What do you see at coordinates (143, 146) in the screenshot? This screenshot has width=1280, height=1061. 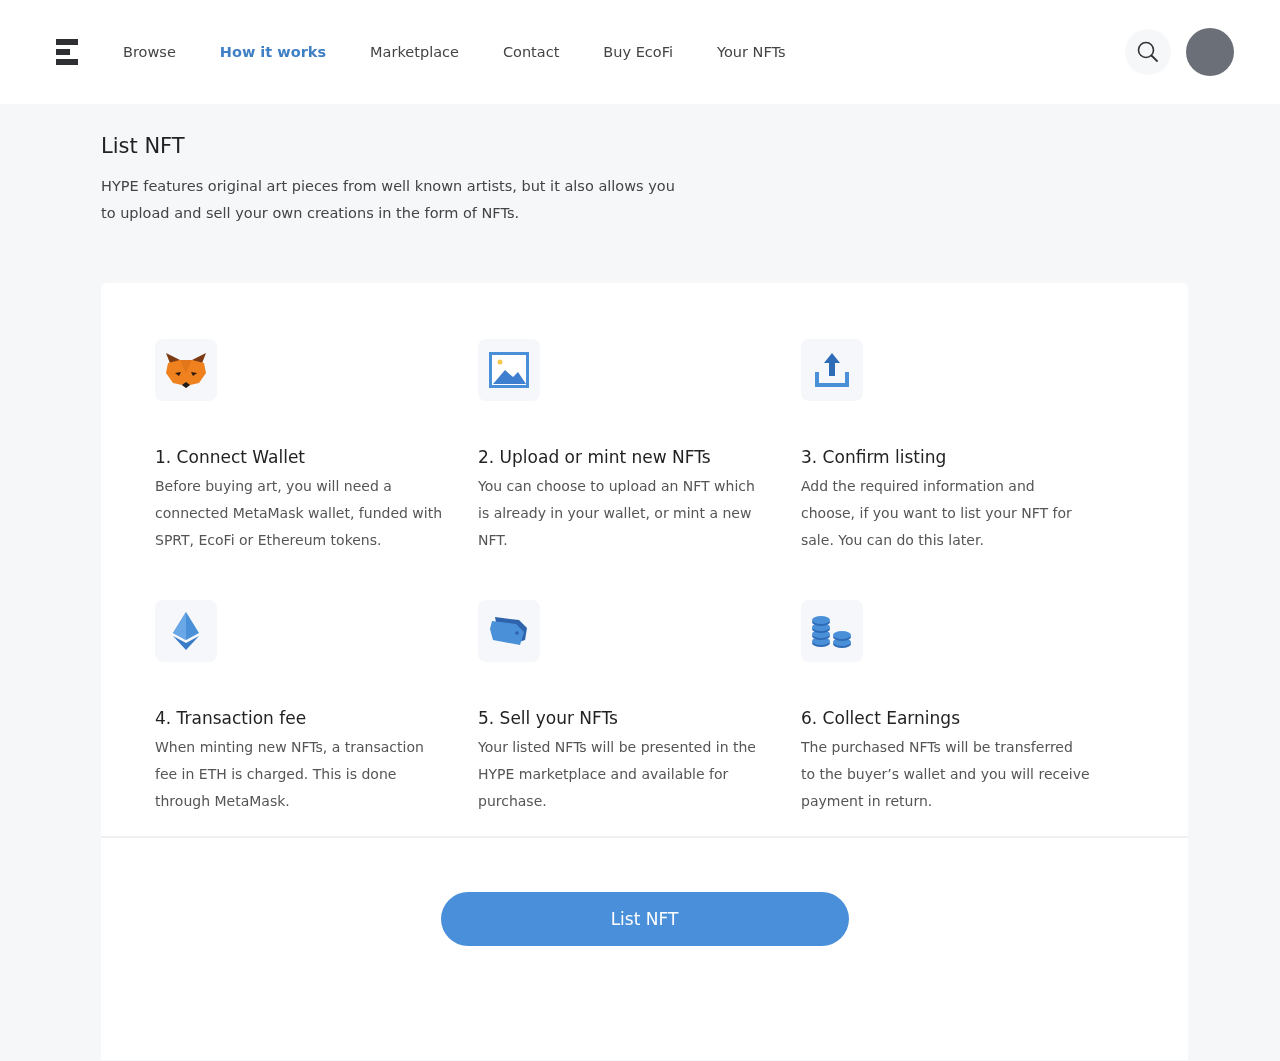 I see `page-title: List NFT` at bounding box center [143, 146].